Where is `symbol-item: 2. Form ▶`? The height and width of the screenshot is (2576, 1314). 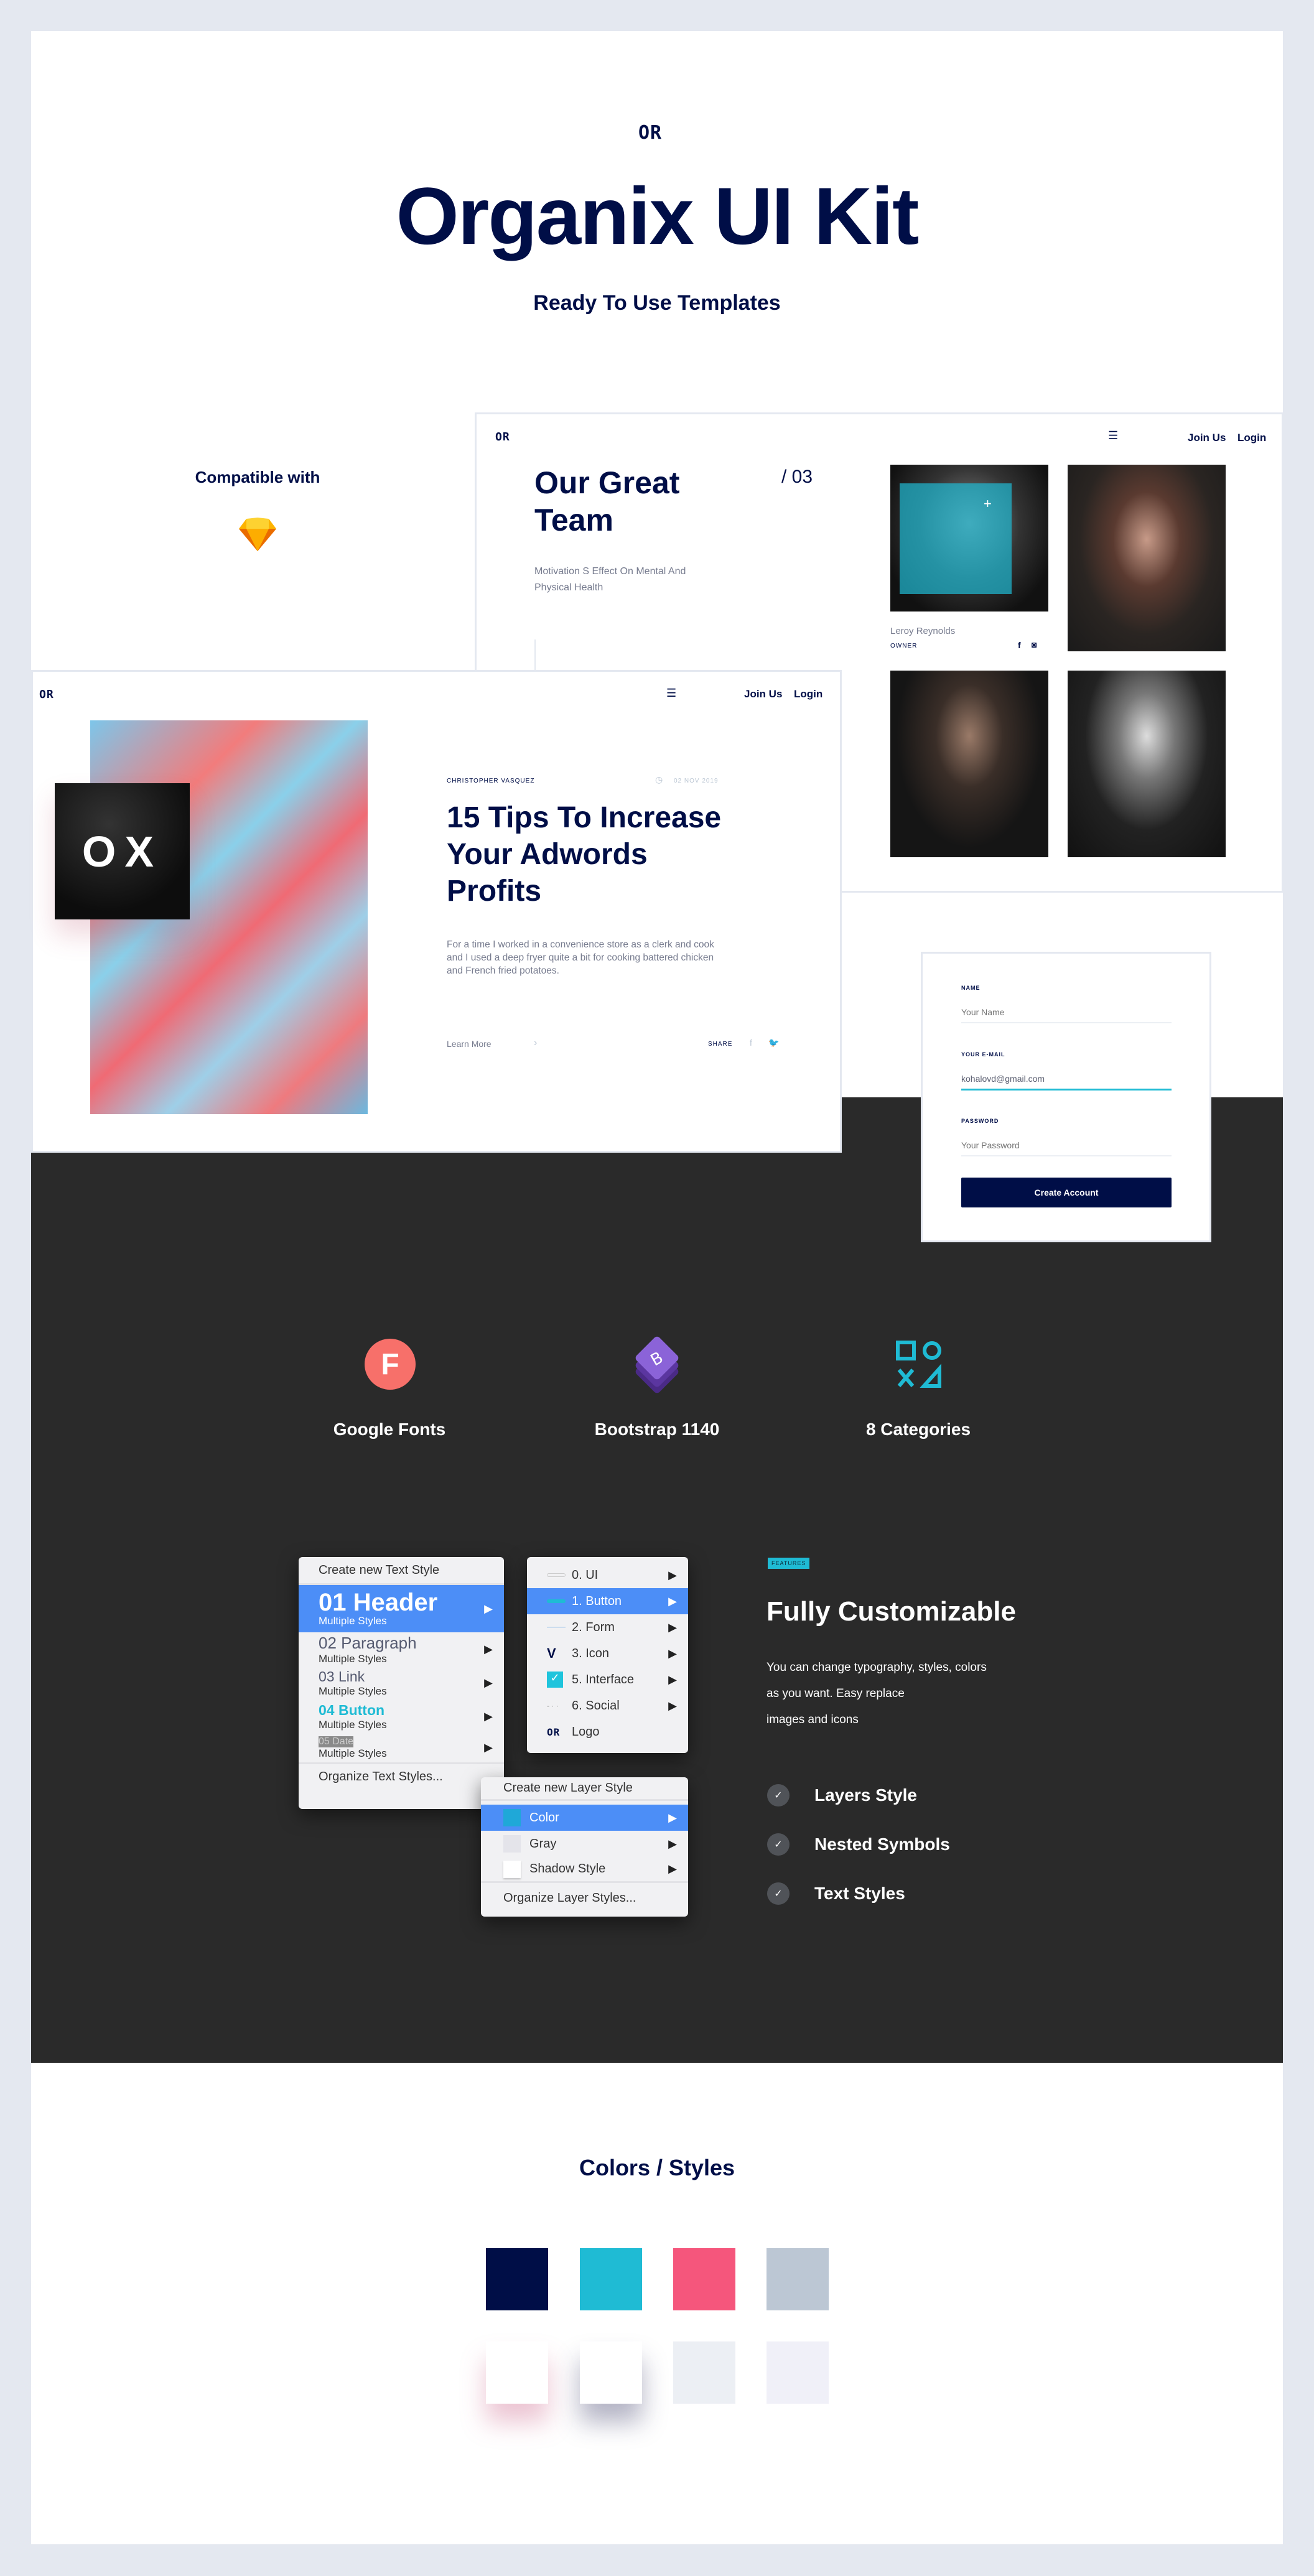 symbol-item: 2. Form ▶ is located at coordinates (607, 1627).